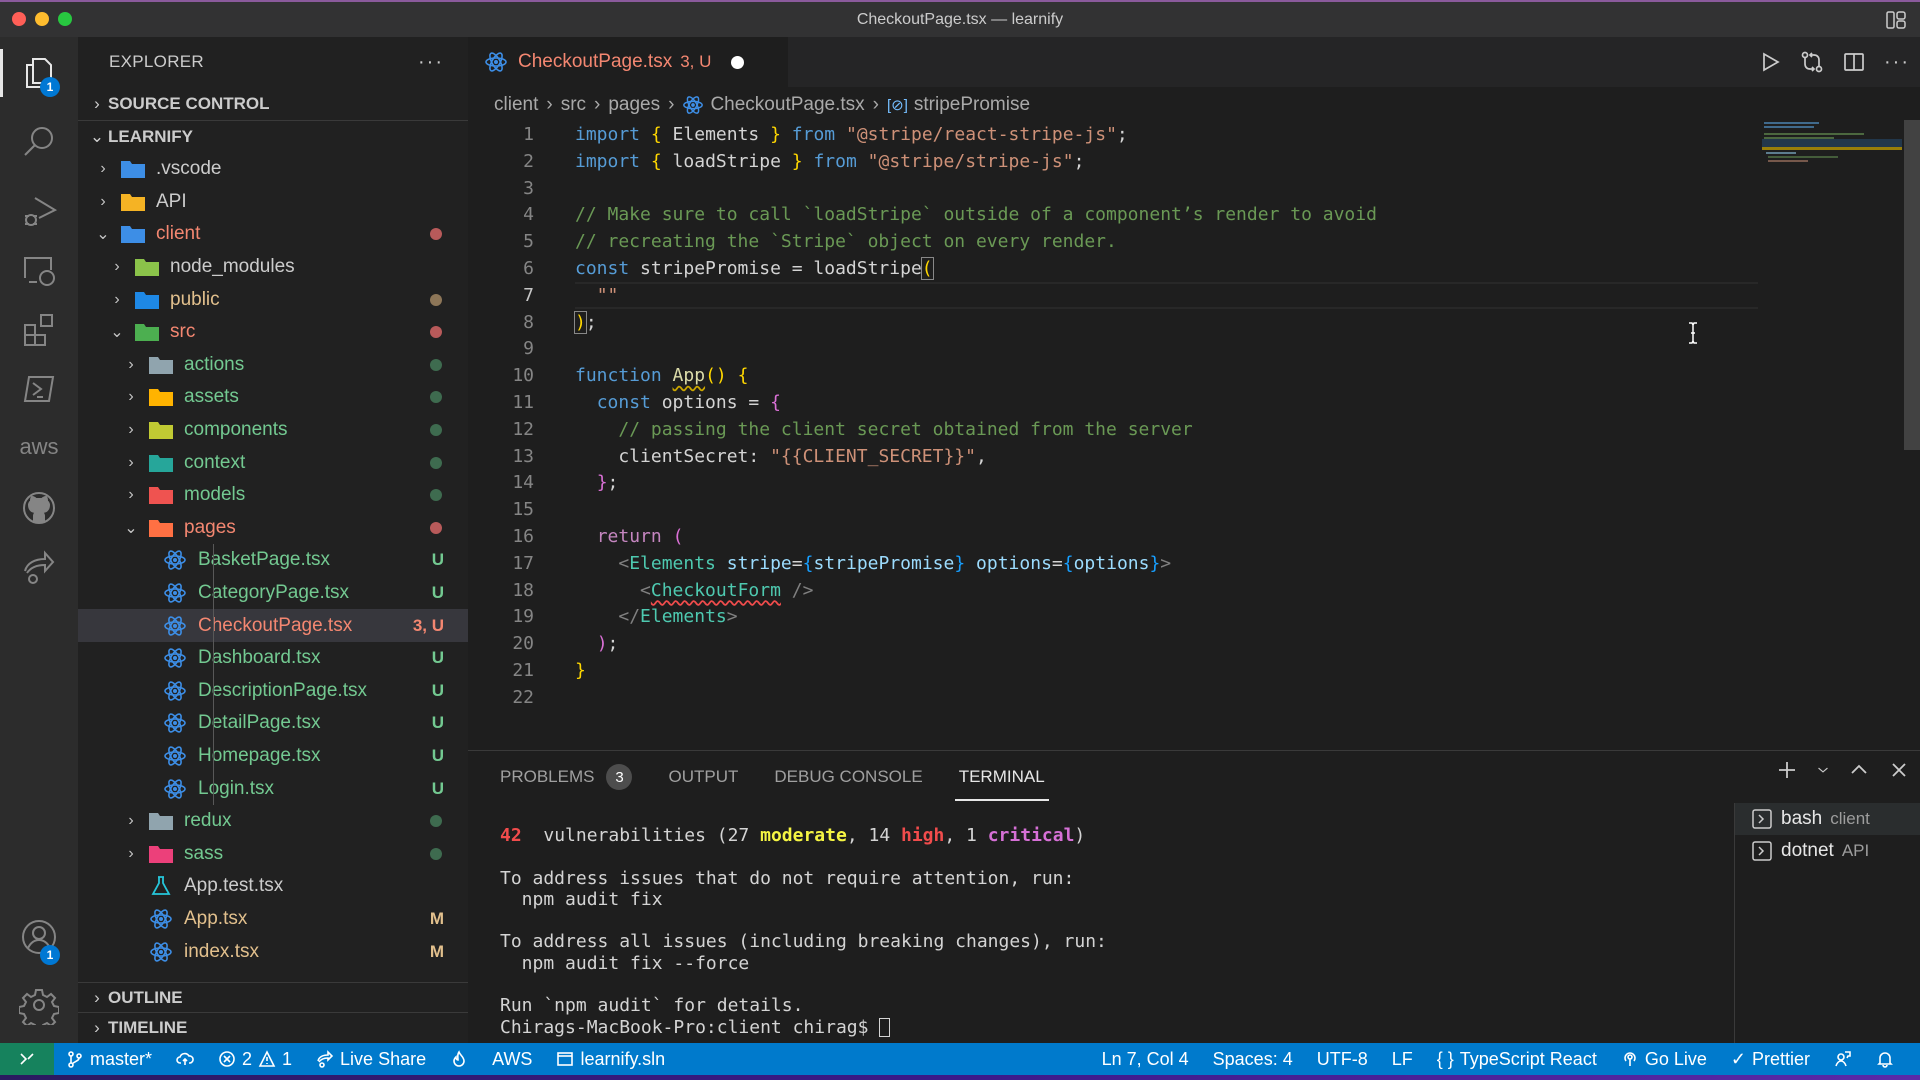 This screenshot has height=1080, width=1920. Describe the element at coordinates (459, 1059) in the screenshot. I see `flame-status` at that location.